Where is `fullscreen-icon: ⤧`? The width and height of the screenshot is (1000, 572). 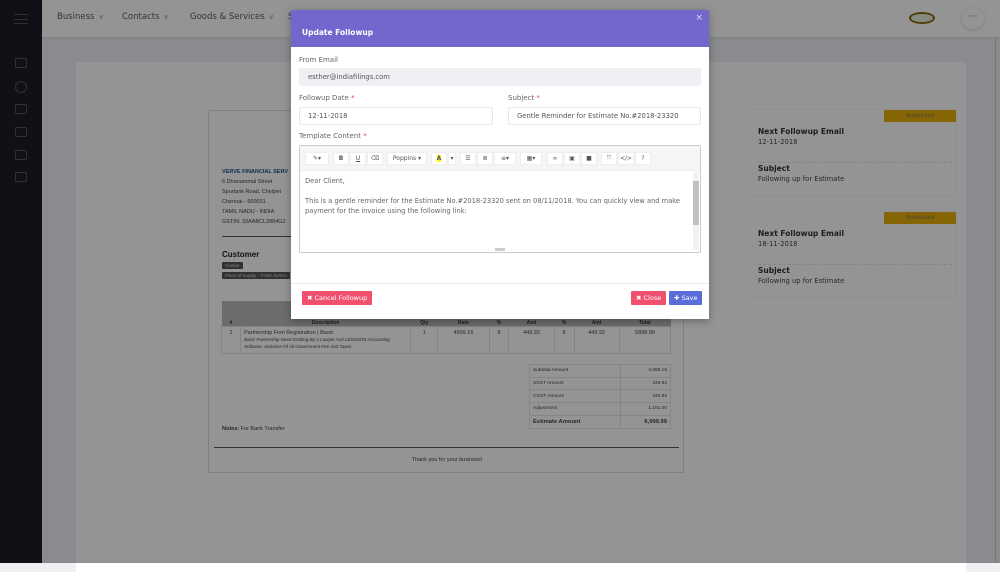 fullscreen-icon: ⤧ is located at coordinates (609, 158).